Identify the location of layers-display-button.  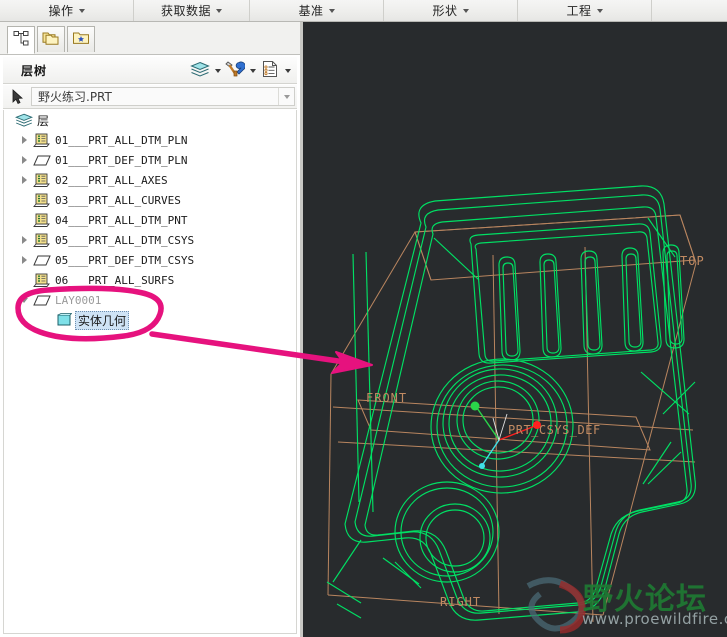
(200, 71).